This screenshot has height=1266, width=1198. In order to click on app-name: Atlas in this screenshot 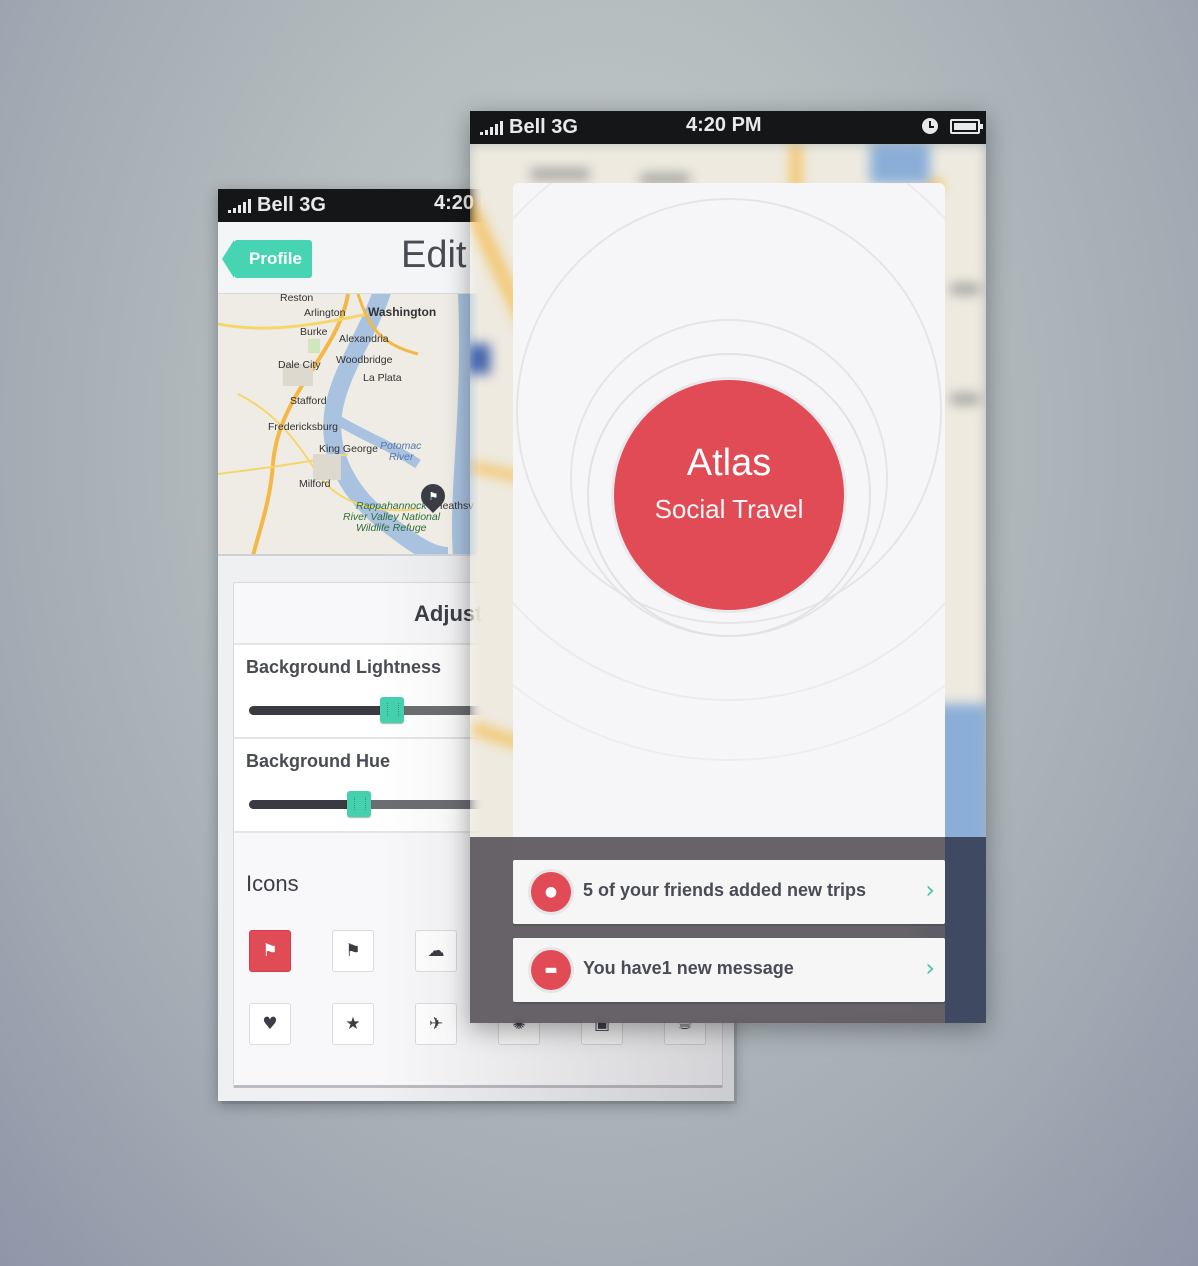, I will do `click(729, 463)`.